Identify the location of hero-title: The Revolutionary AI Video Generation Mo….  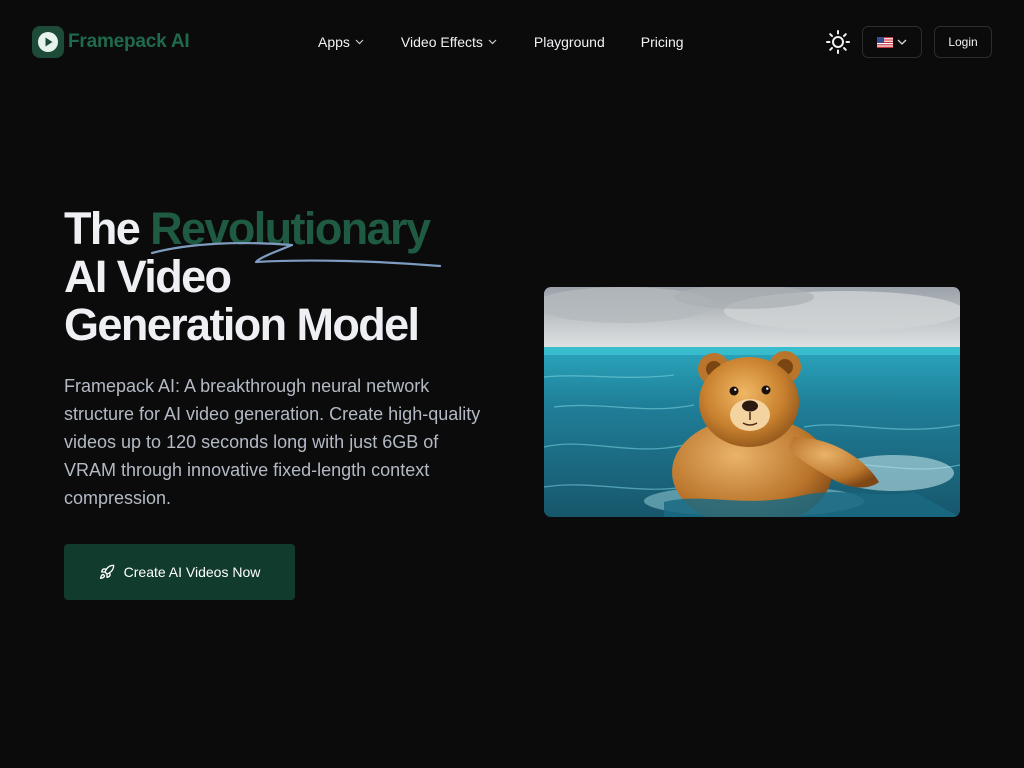
(284, 277).